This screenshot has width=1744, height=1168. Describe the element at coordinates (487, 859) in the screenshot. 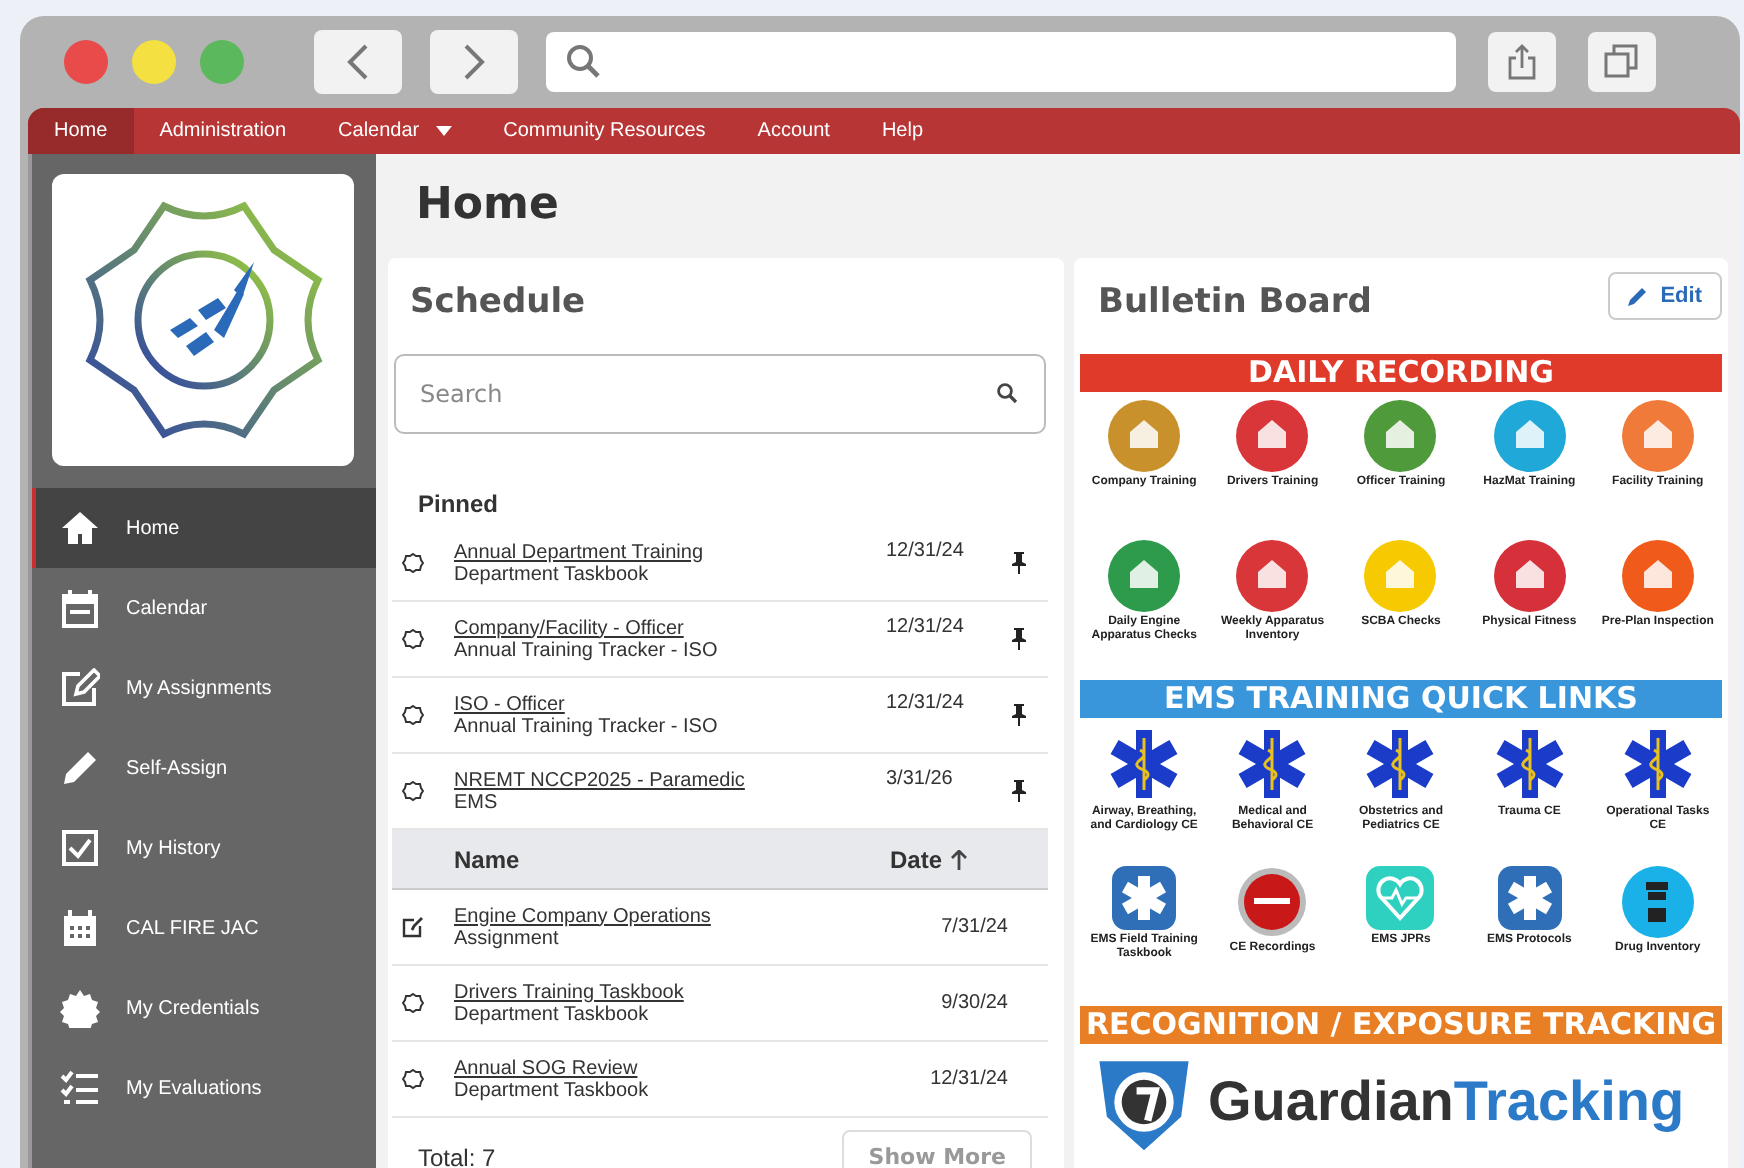

I see `column-header: Name` at that location.